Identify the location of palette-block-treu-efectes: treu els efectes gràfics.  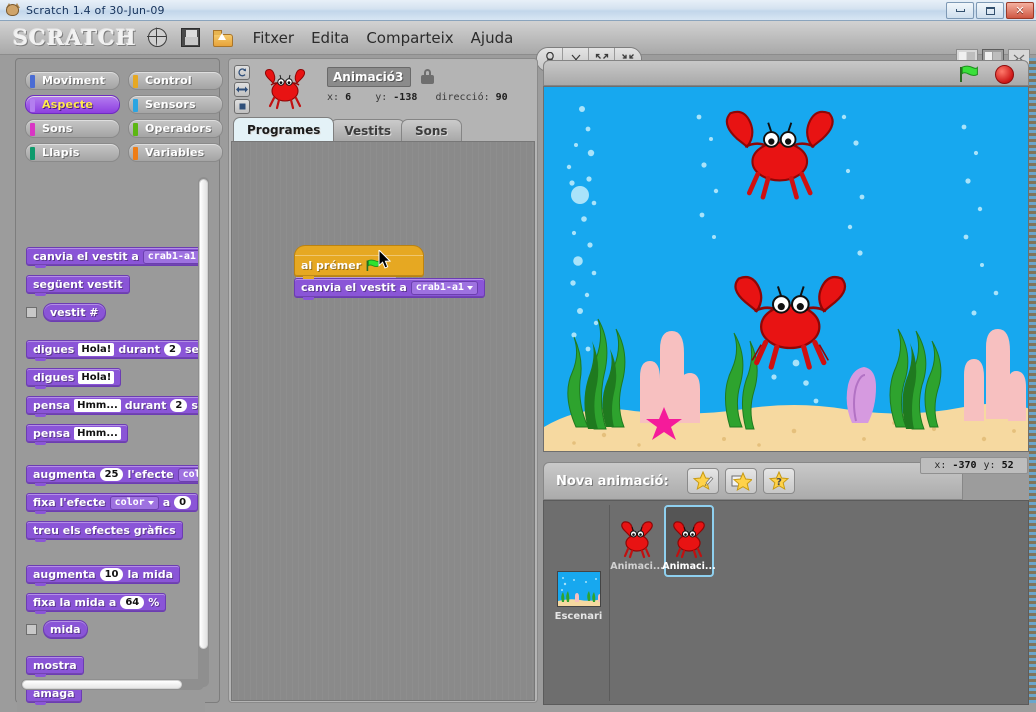
(104, 531).